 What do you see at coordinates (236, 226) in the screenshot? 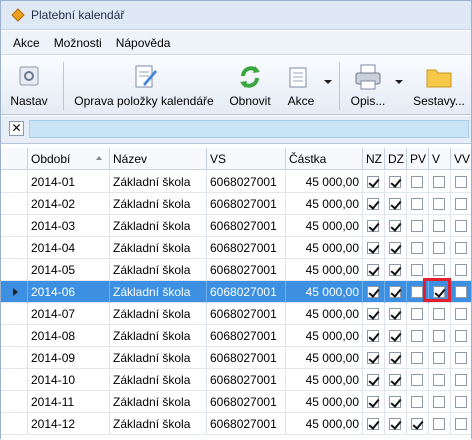
I see `table-row: 2014-03 Základní škola 6068027001 45 000,00` at bounding box center [236, 226].